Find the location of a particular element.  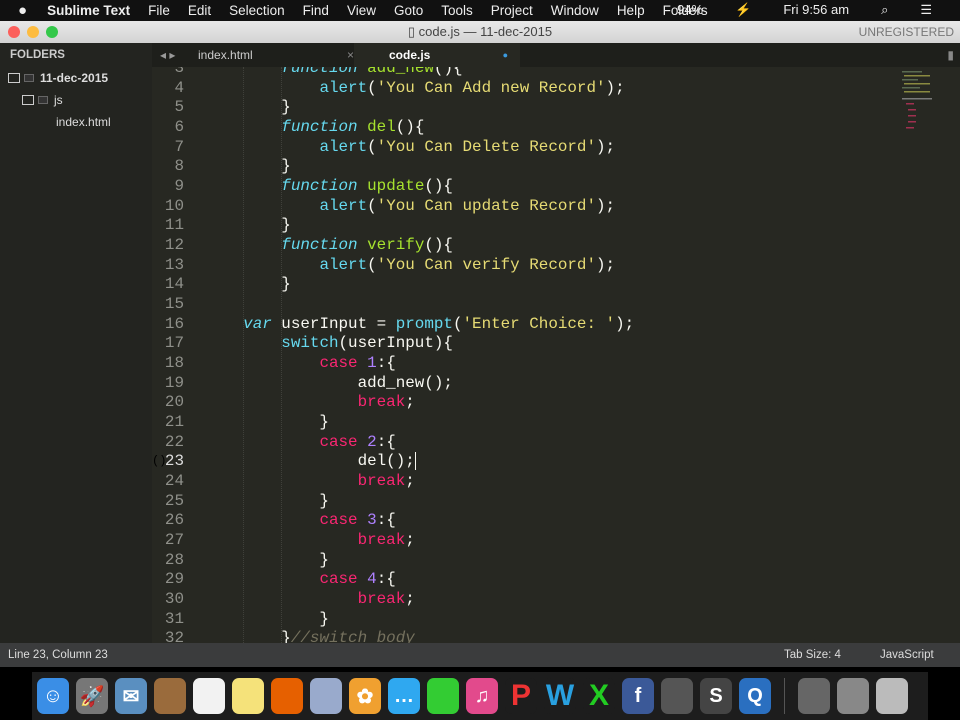

menu-file: File is located at coordinates (159, 10).